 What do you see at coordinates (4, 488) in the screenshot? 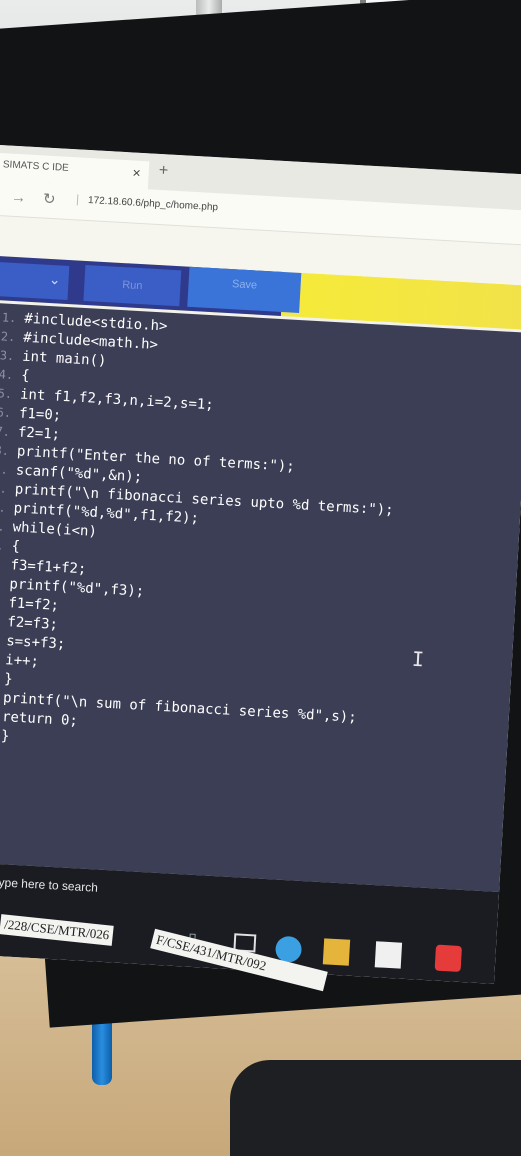
I see `line-number: 10.` at bounding box center [4, 488].